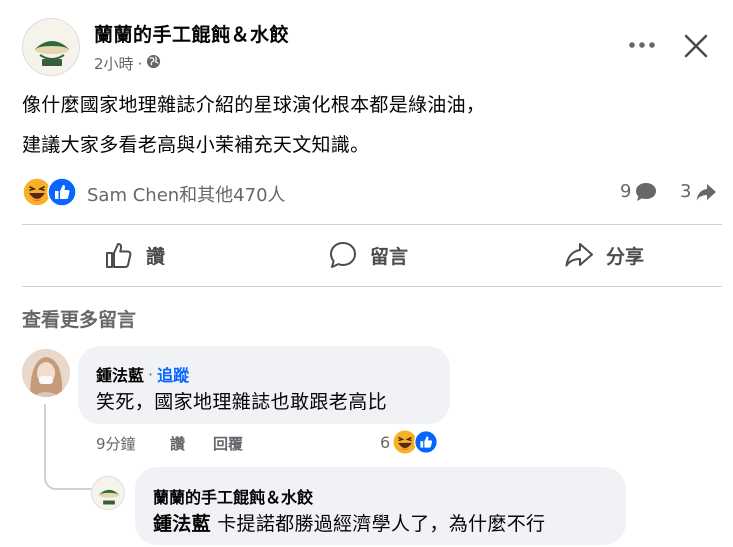  What do you see at coordinates (186, 194) in the screenshot?
I see `reactions-summary: Sam Chen和其他470人` at bounding box center [186, 194].